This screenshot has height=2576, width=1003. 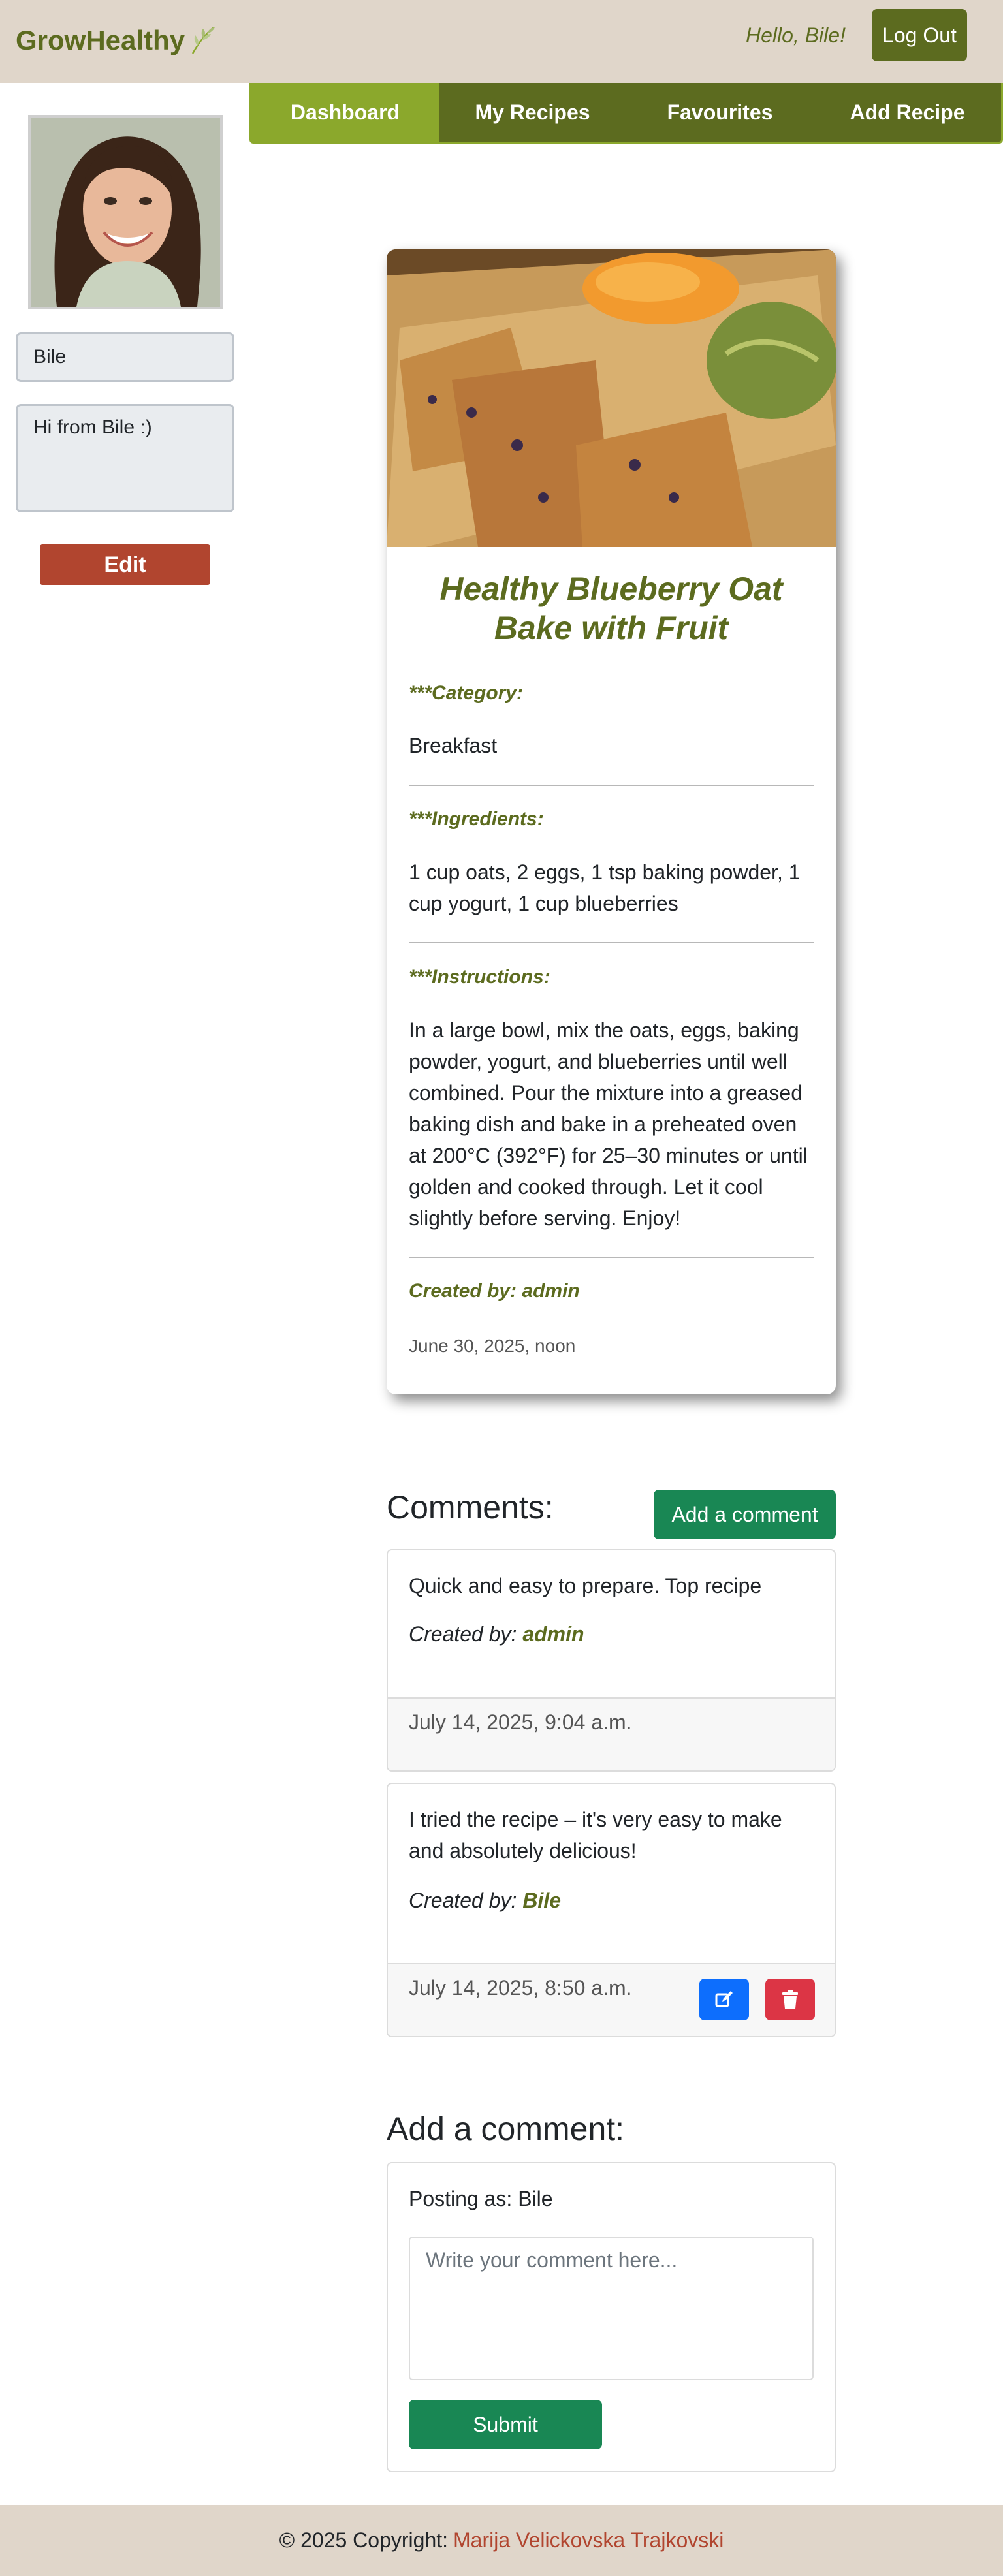 What do you see at coordinates (125, 357) in the screenshot?
I see `profile-name-field` at bounding box center [125, 357].